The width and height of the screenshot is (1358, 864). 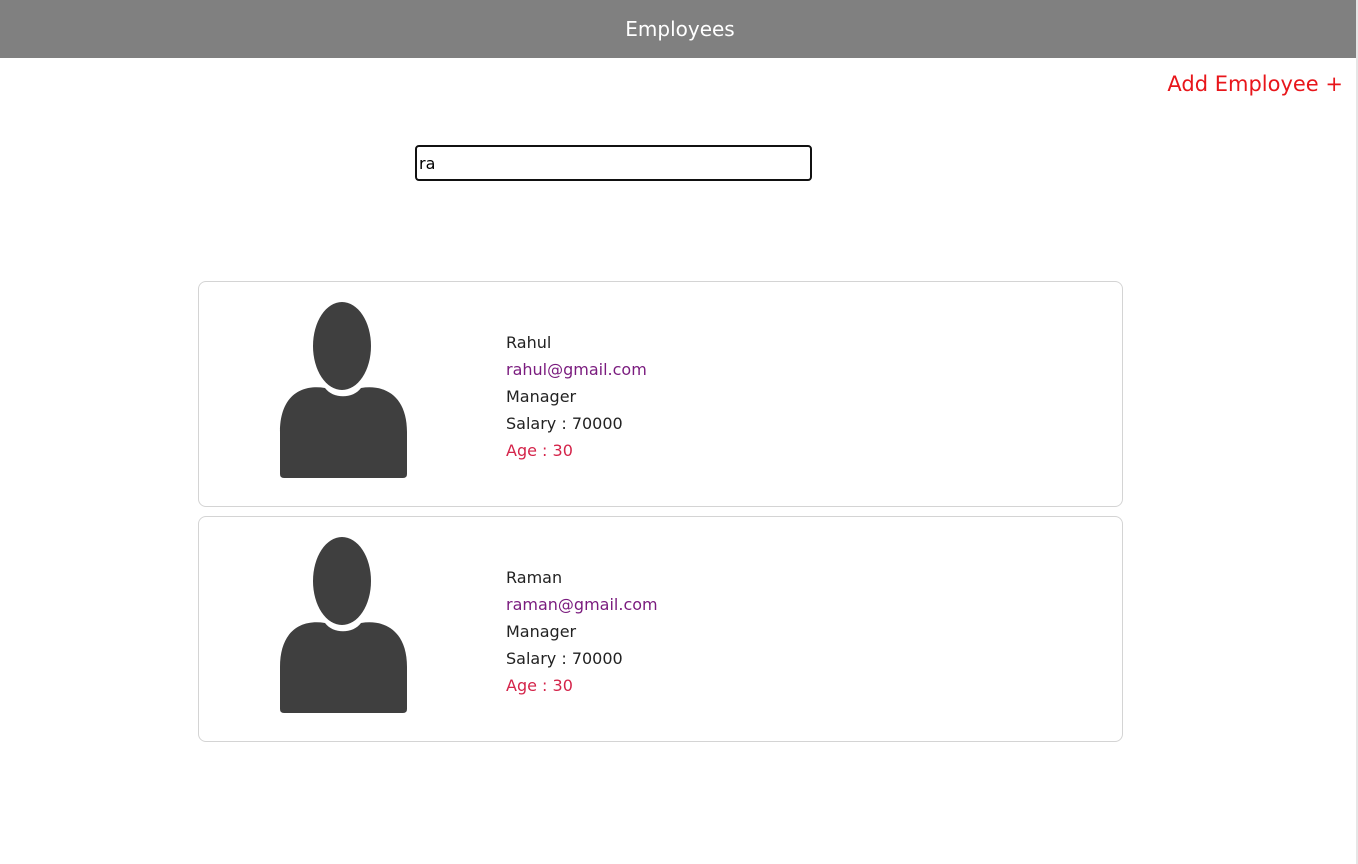 What do you see at coordinates (613, 163) in the screenshot?
I see `search-input` at bounding box center [613, 163].